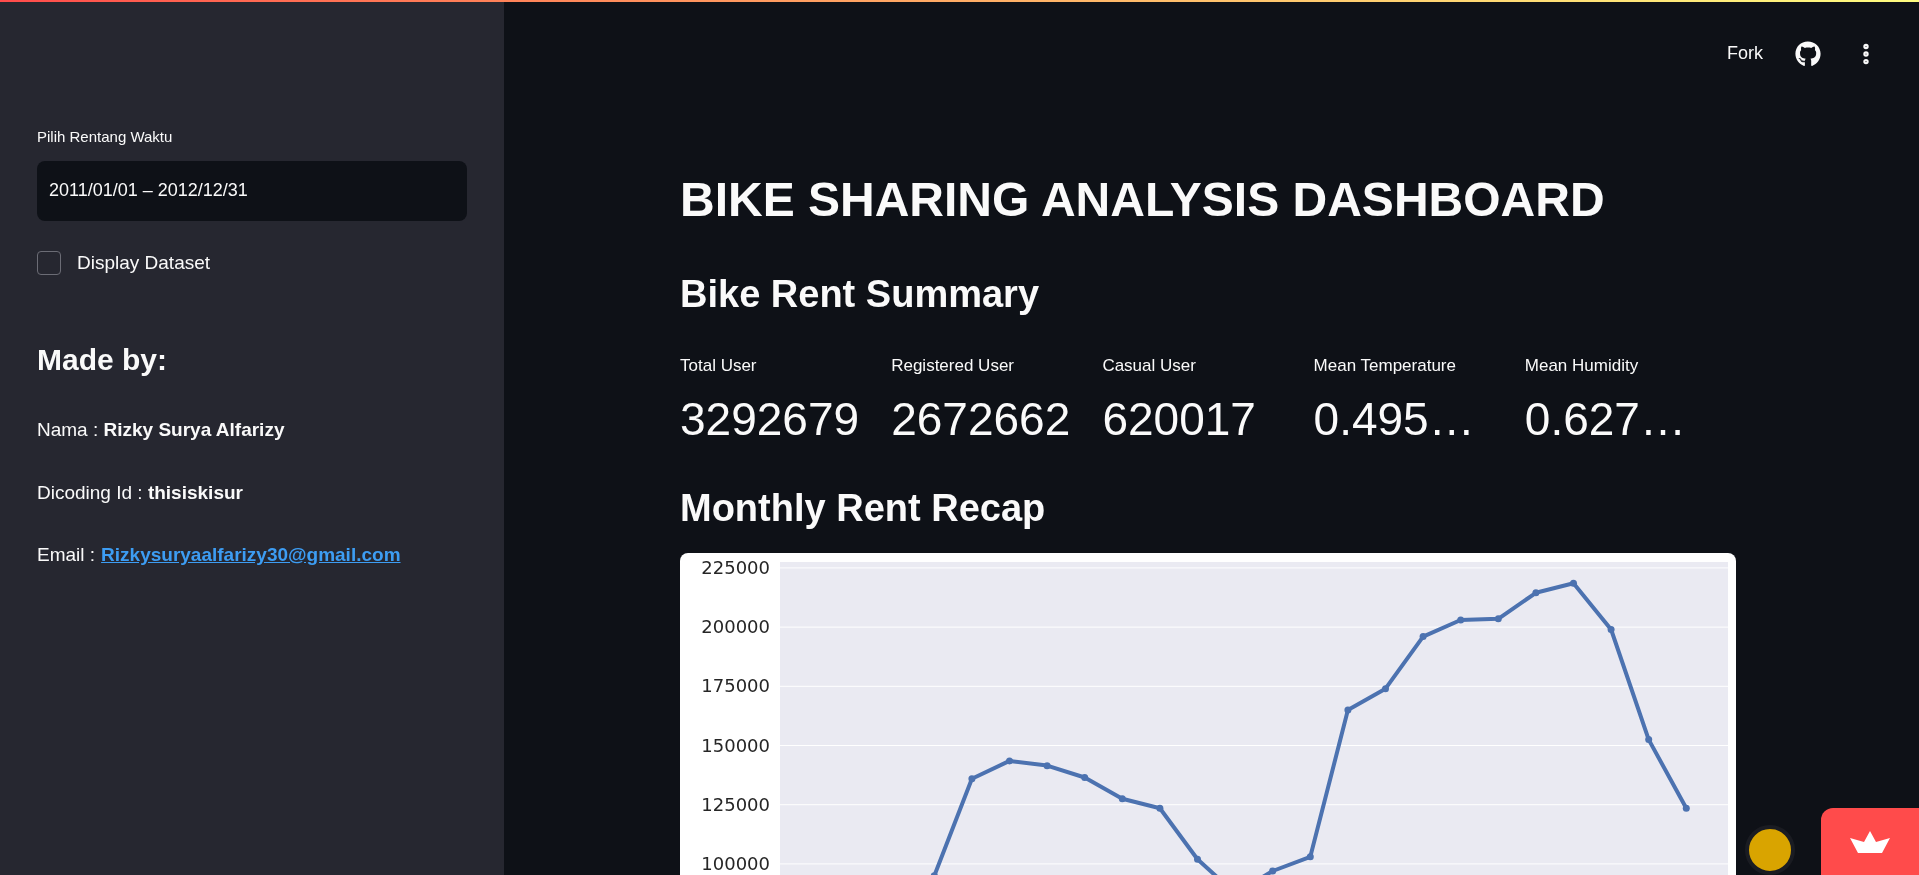 The image size is (1919, 875). I want to click on email-link: Rizkysuryaalfarizy30@gmail.com, so click(251, 555).